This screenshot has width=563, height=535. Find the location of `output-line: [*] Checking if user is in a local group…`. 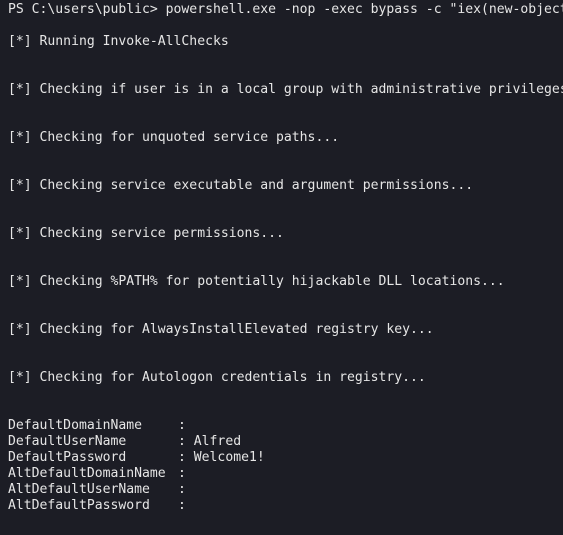

output-line: [*] Checking if user is in a local group… is located at coordinates (285, 89).